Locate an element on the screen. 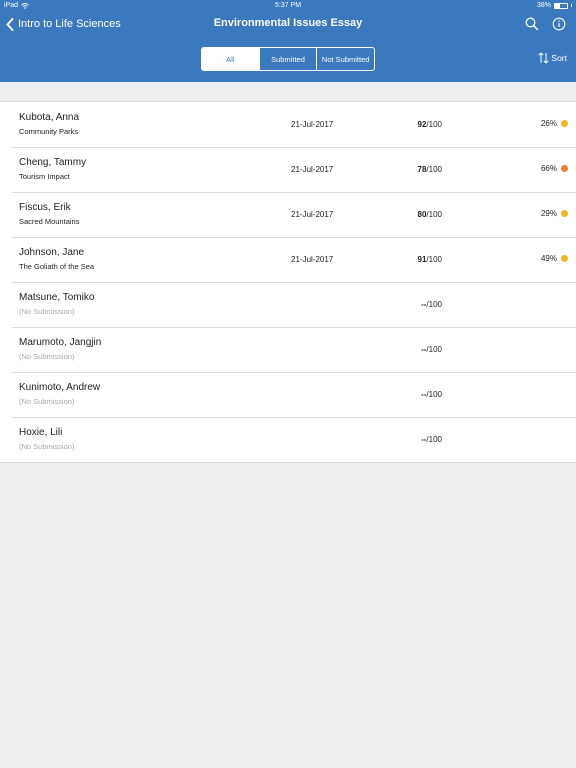 Image resolution: width=576 pixels, height=768 pixels. submission-title: Tourism Impact is located at coordinates (44, 176).